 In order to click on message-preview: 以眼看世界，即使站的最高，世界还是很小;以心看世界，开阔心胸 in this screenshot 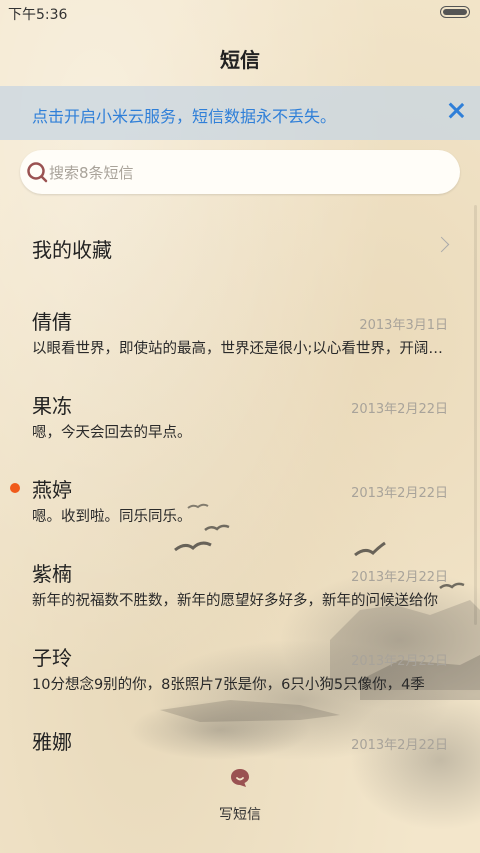, I will do `click(240, 349)`.